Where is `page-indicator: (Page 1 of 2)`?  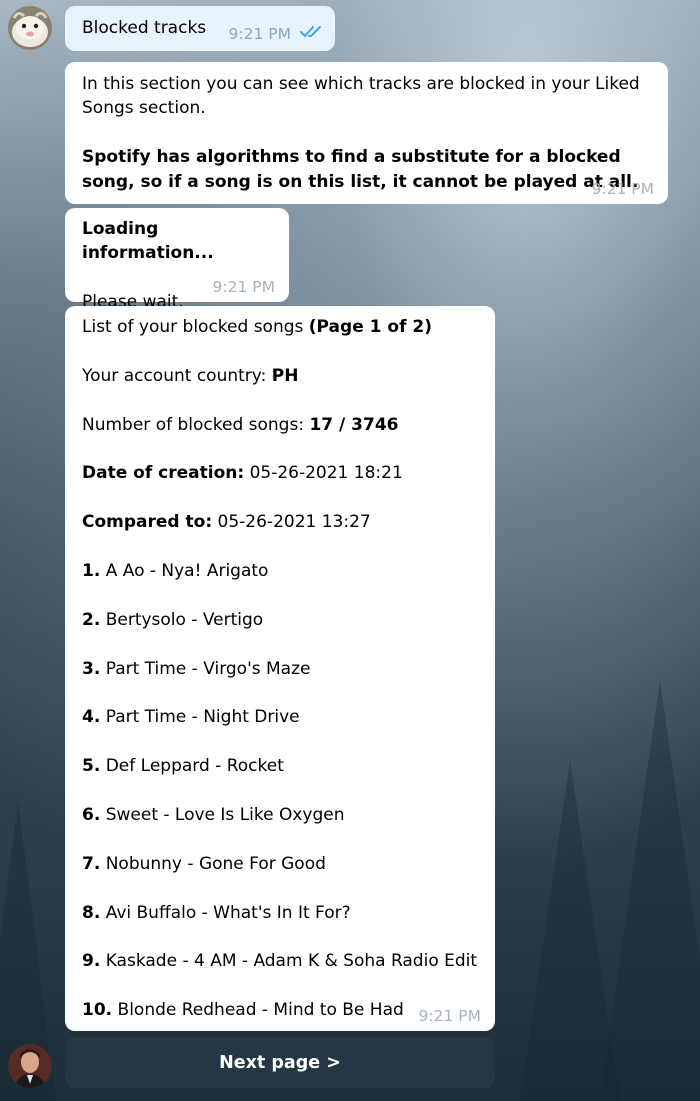 page-indicator: (Page 1 of 2) is located at coordinates (370, 327).